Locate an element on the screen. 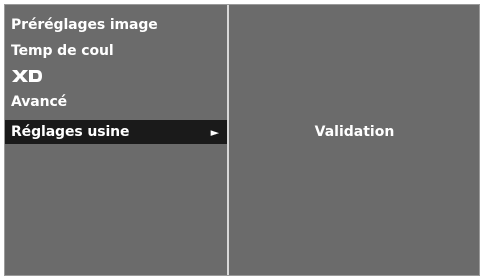  menu-item-label: Préréglages image is located at coordinates (84, 25).